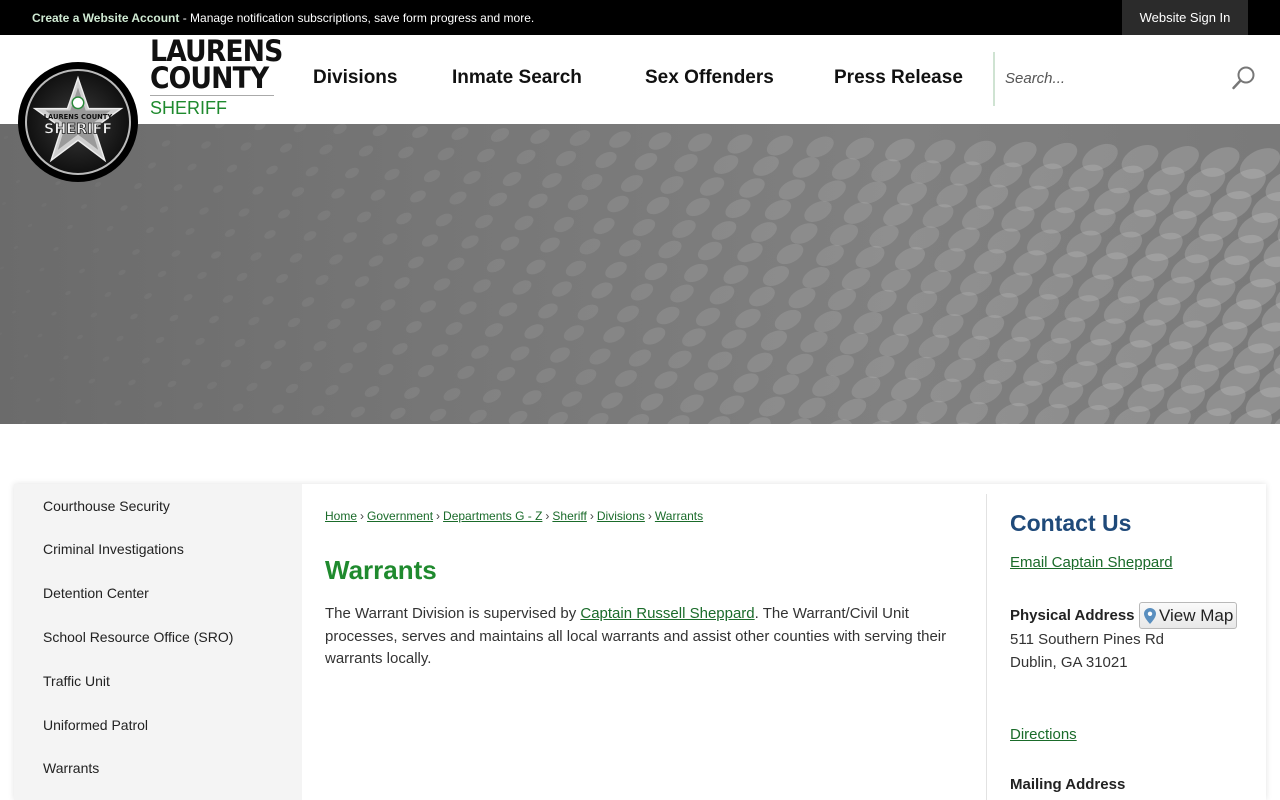  Describe the element at coordinates (71, 768) in the screenshot. I see `sidebar-item-warrants: Warrants` at that location.